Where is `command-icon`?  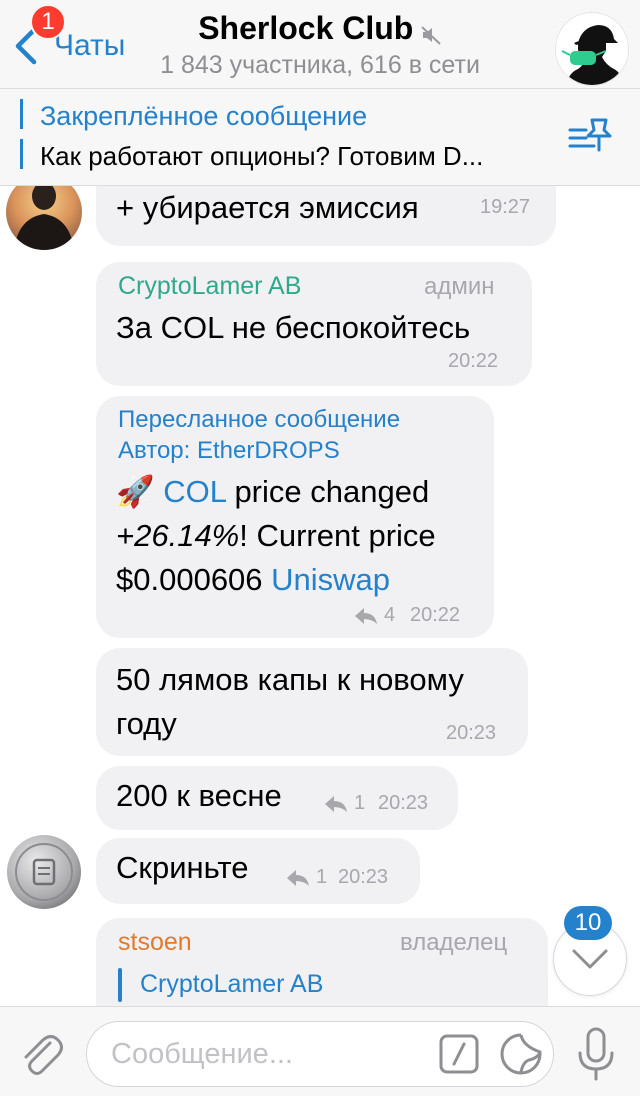 command-icon is located at coordinates (459, 1054).